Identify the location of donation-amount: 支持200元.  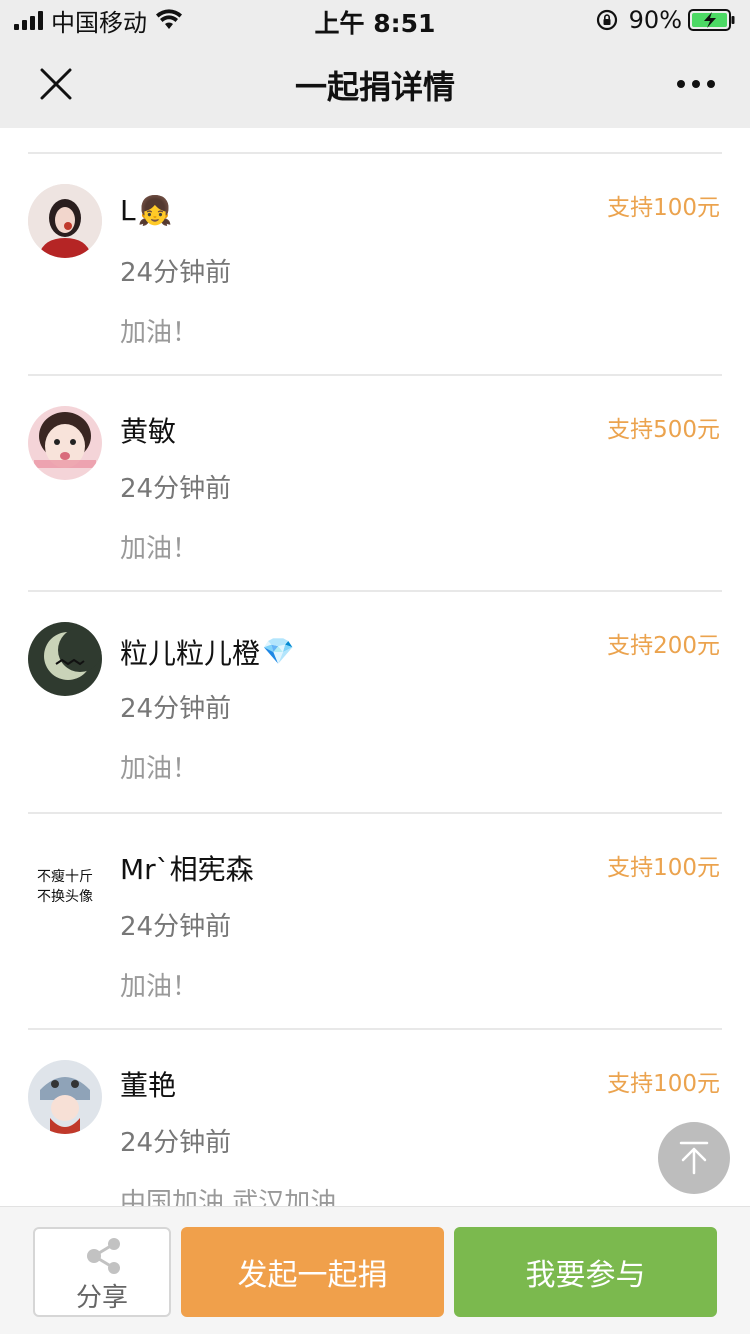
(663, 646).